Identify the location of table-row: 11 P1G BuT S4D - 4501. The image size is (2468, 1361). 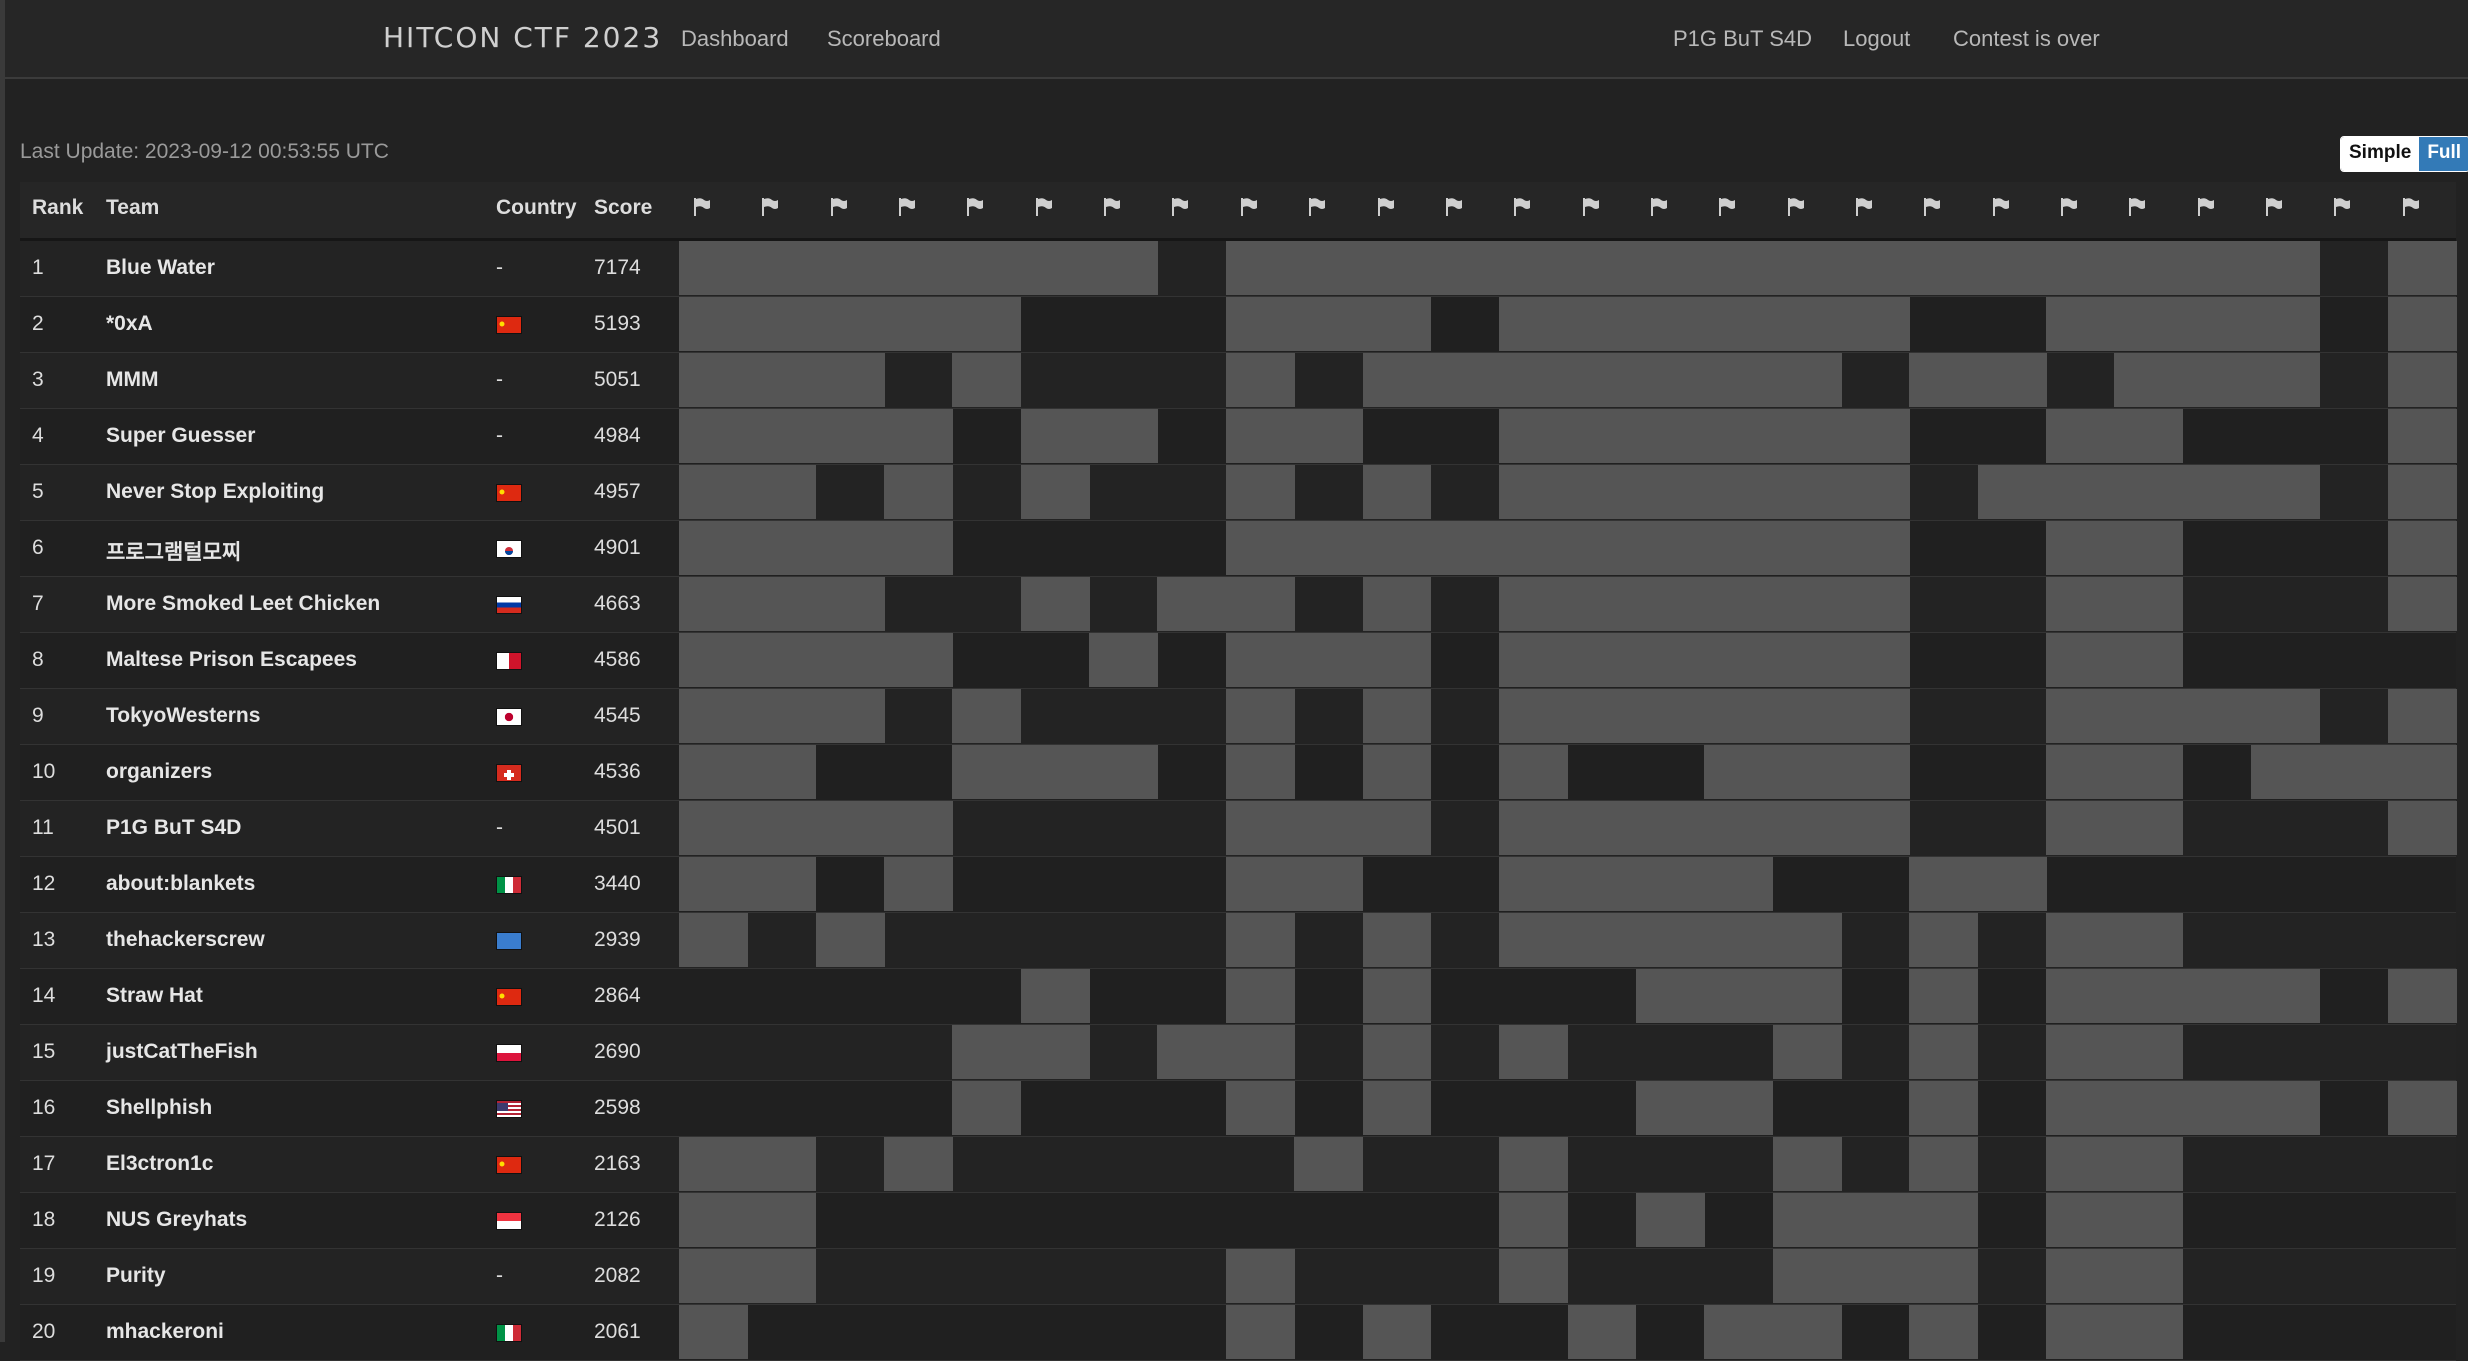
(1238, 829).